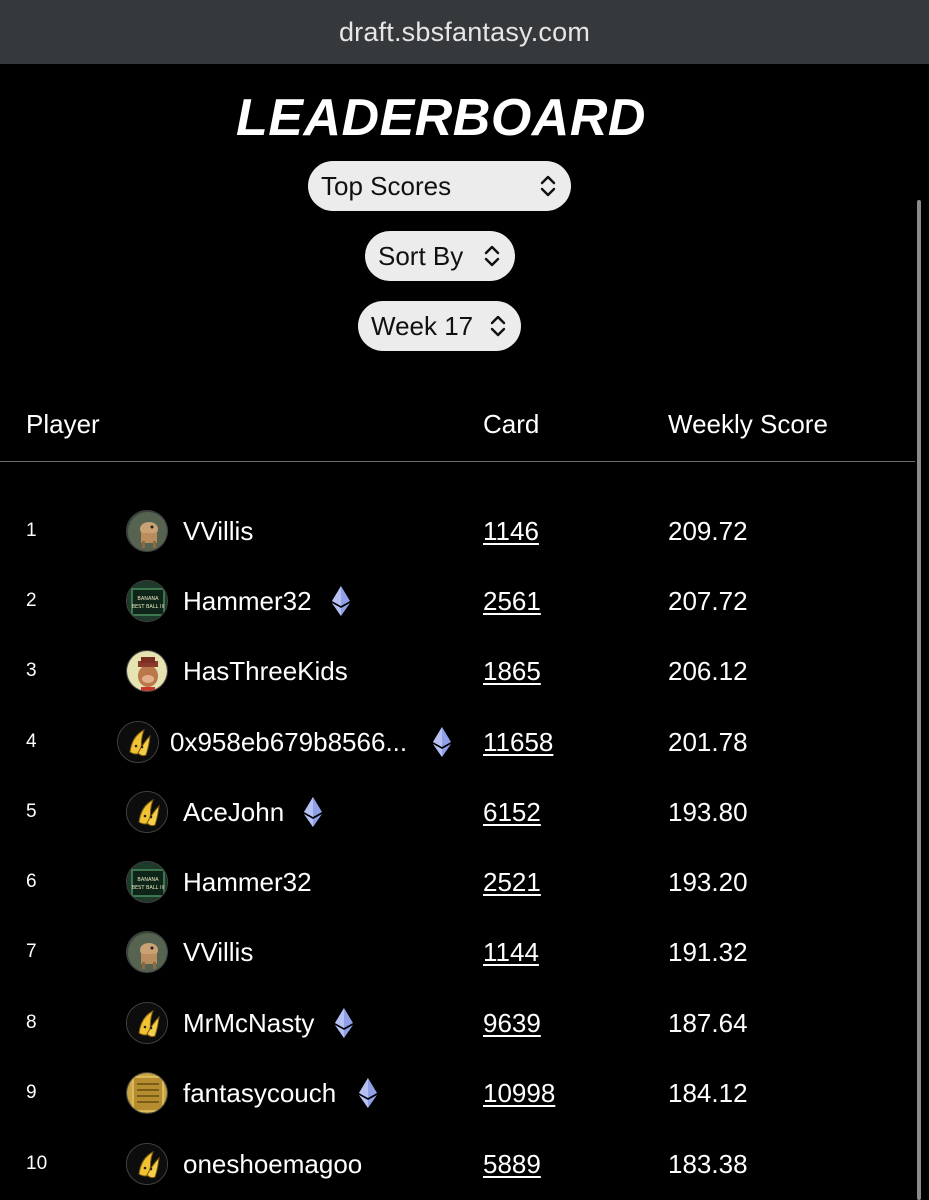  I want to click on column-header-card: Card, so click(511, 424).